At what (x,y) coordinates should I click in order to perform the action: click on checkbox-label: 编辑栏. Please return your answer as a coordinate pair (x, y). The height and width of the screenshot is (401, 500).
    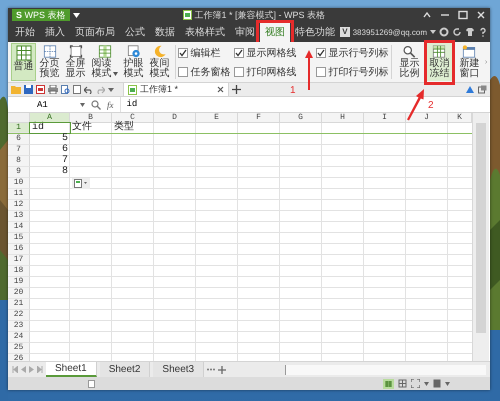
    Looking at the image, I should click on (205, 53).